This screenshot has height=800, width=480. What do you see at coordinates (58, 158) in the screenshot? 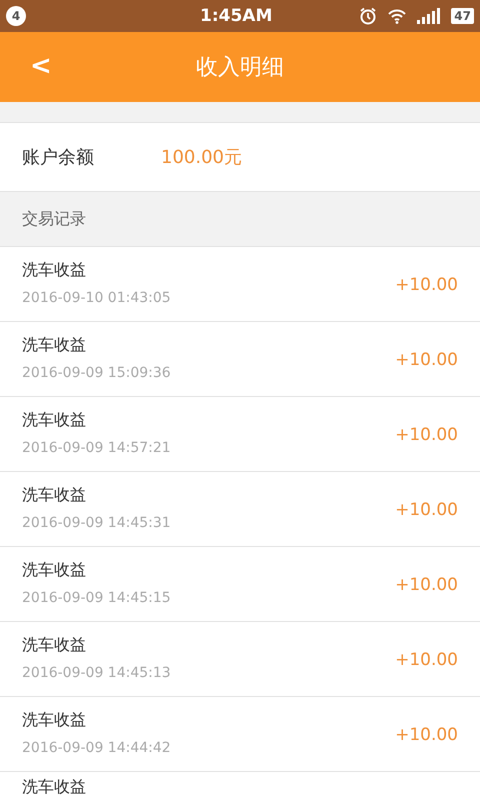
I see `balance-label: 账户余额` at bounding box center [58, 158].